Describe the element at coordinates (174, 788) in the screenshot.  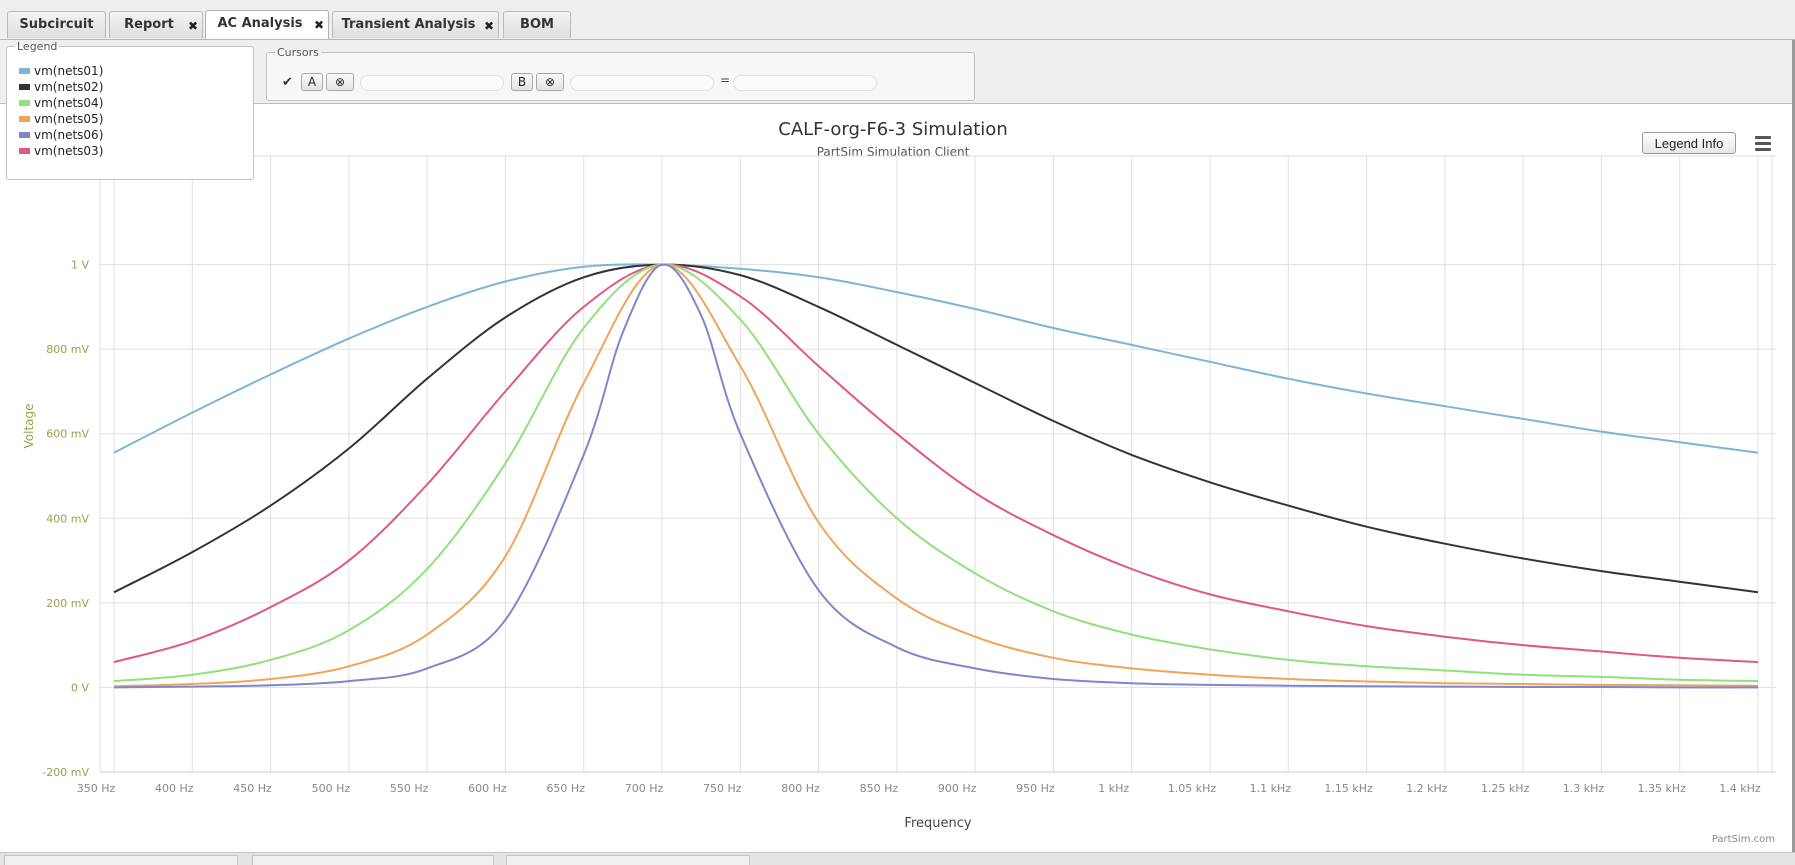
I see `x-tick-label: 400 Hz` at that location.